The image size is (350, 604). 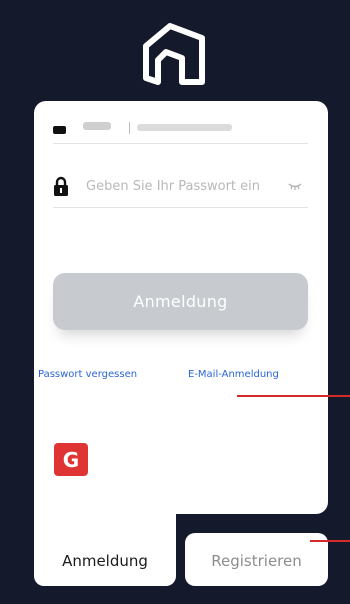 What do you see at coordinates (105, 543) in the screenshot?
I see `login-tab-panel` at bounding box center [105, 543].